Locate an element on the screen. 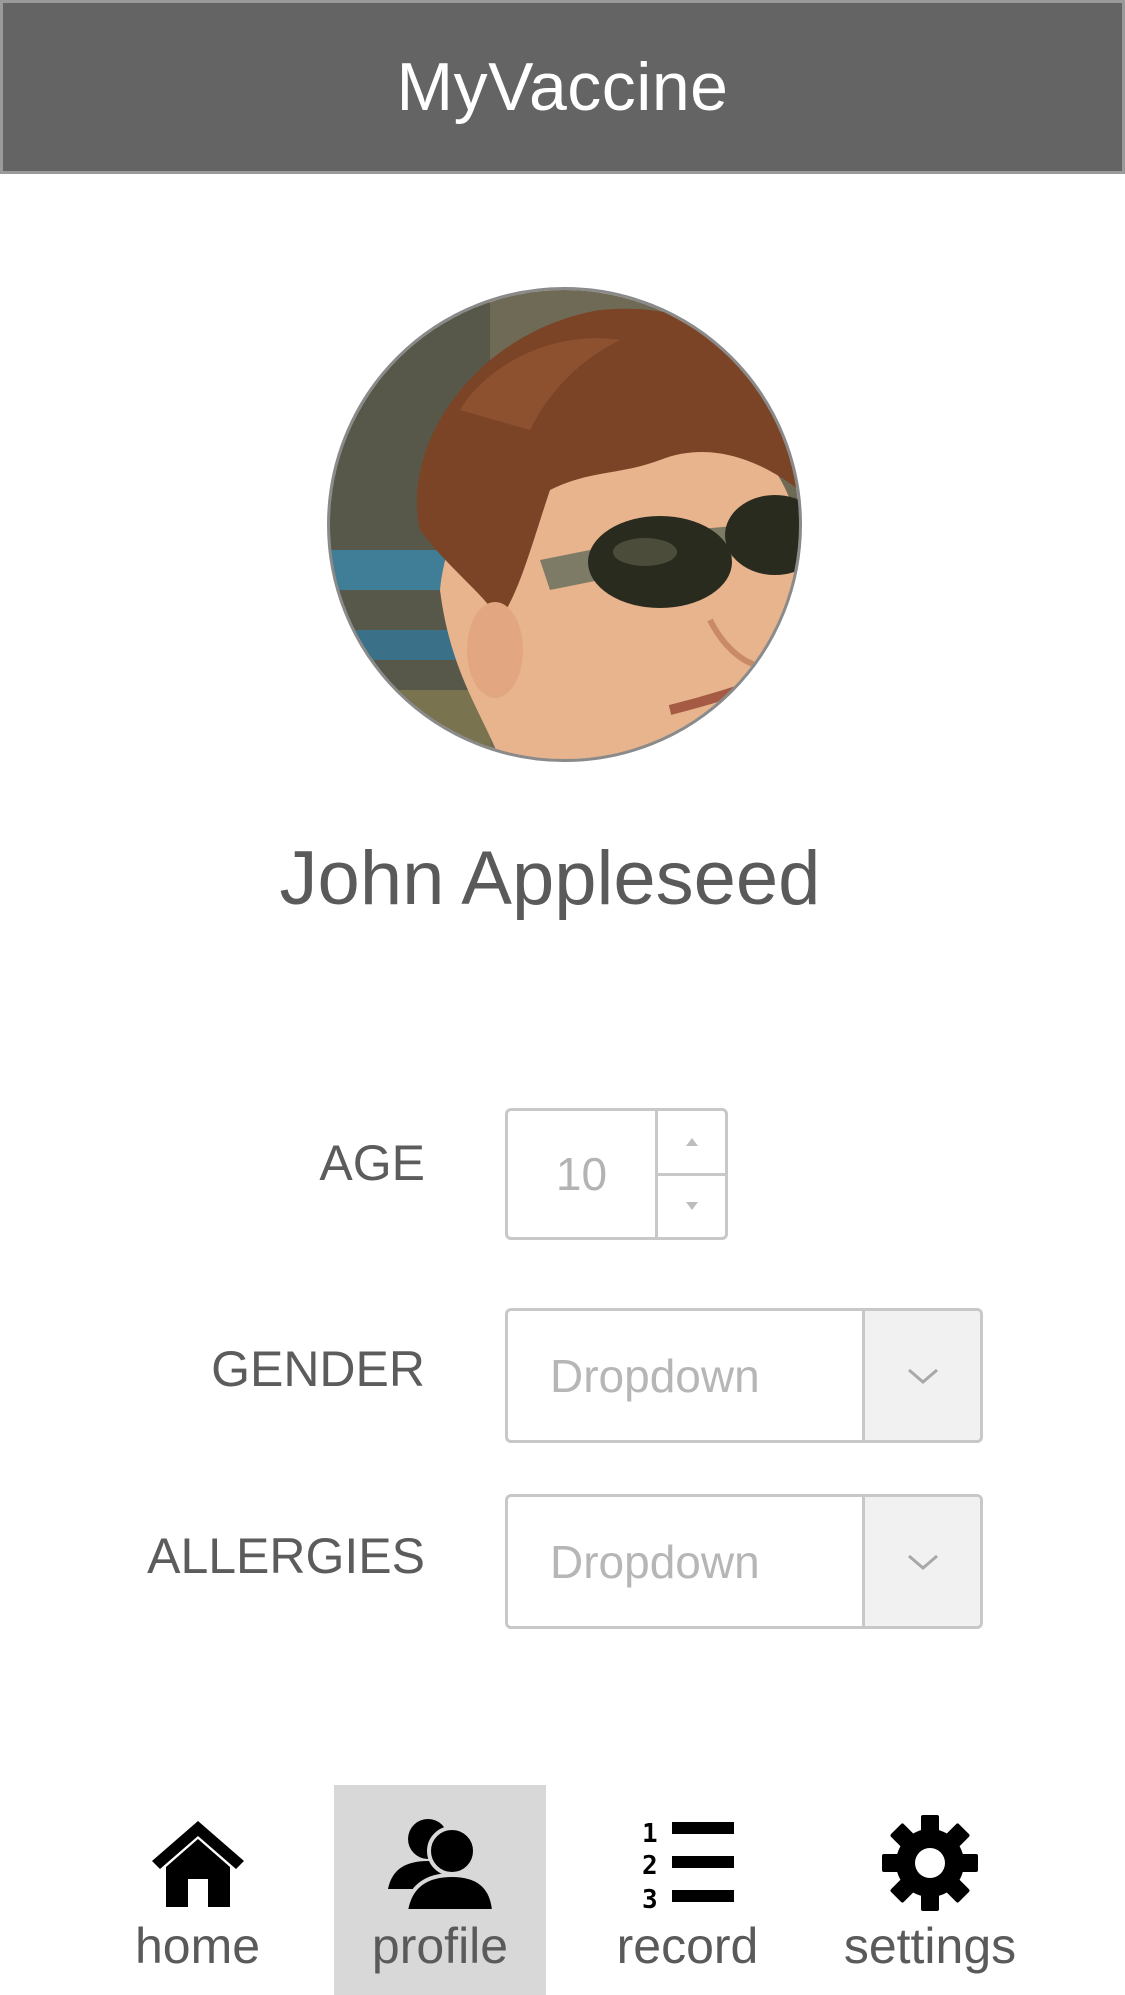 This screenshot has width=1125, height=1995. profile-icon is located at coordinates (442, 1866).